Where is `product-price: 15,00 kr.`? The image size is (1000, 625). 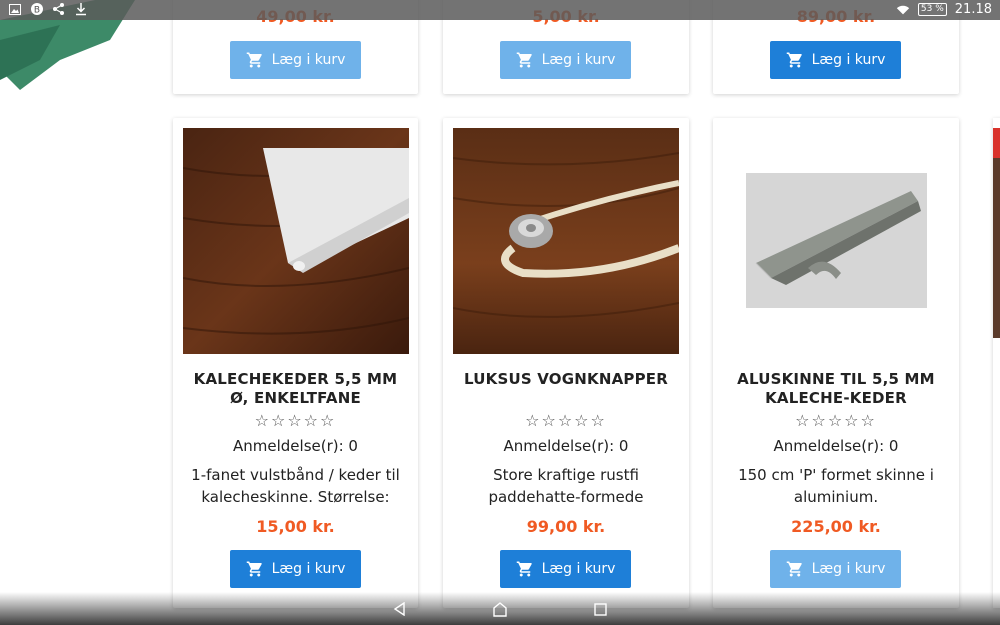
product-price: 15,00 kr. is located at coordinates (295, 526).